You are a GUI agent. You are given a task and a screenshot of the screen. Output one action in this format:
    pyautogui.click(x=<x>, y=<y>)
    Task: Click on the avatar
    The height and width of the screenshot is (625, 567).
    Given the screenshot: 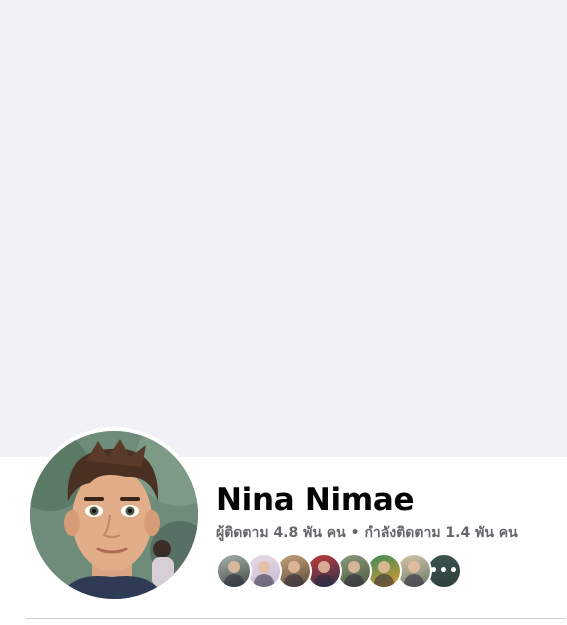 What is the action you would take?
    pyautogui.click(x=114, y=515)
    